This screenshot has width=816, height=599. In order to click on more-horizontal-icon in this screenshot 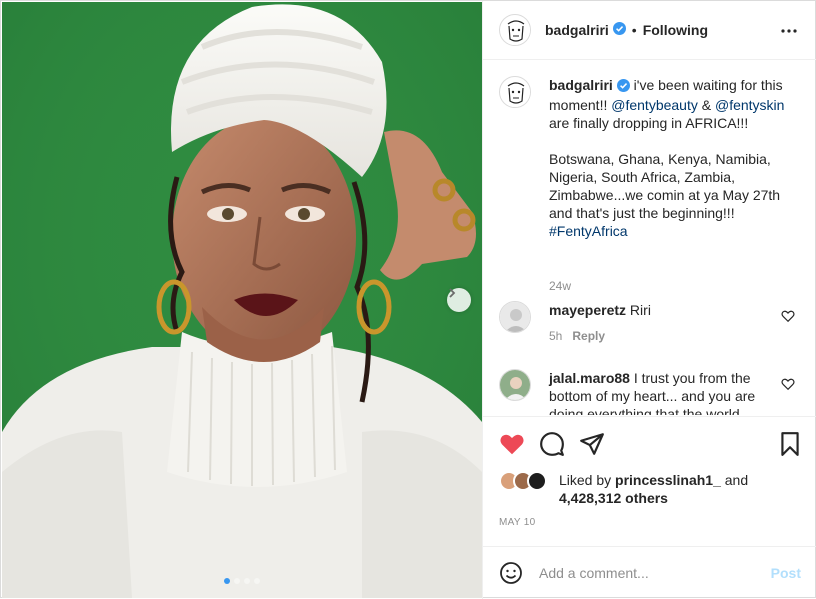, I will do `click(789, 31)`.